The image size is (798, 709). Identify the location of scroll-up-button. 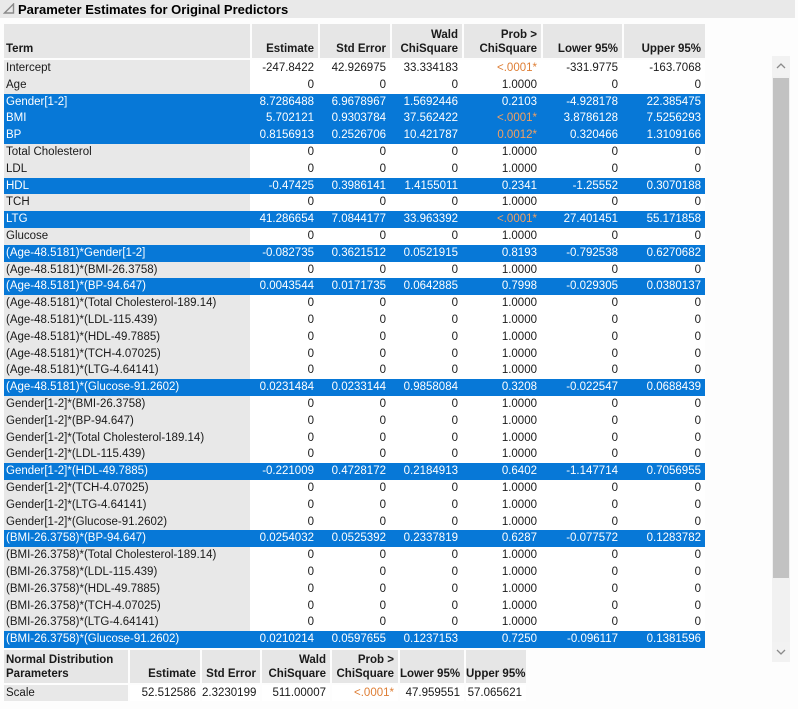
(781, 66).